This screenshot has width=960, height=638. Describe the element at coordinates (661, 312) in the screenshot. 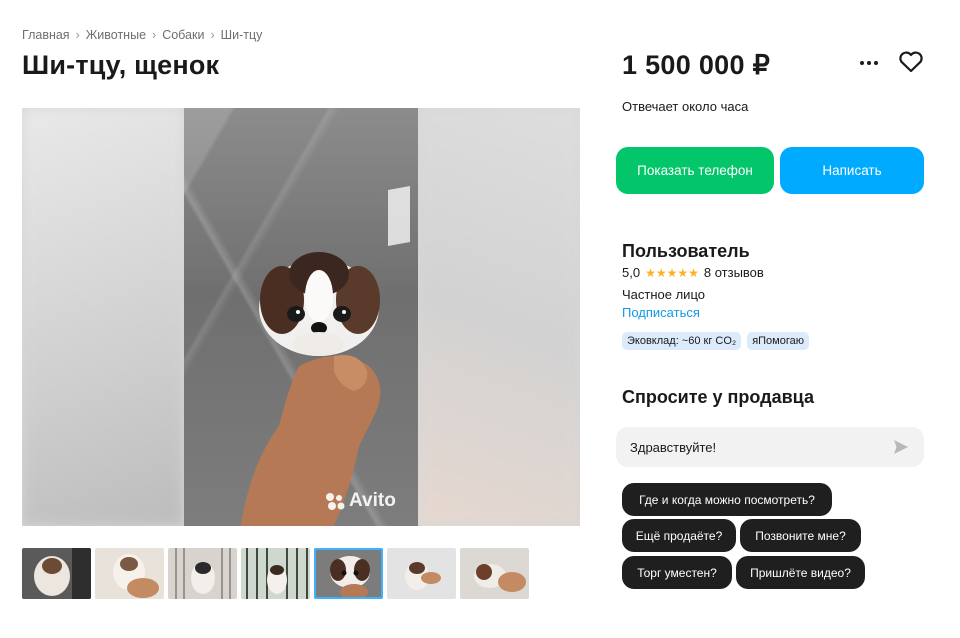

I see `subscribe-link: Подписаться` at that location.